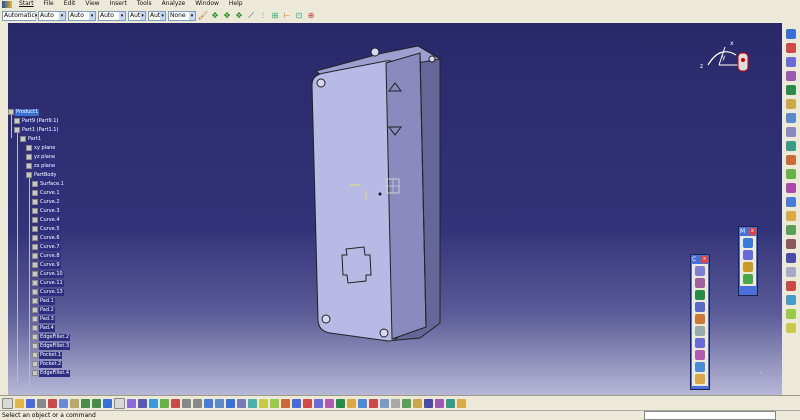  Describe the element at coordinates (46, 256) in the screenshot. I see `tree-node: Curve.8` at that location.